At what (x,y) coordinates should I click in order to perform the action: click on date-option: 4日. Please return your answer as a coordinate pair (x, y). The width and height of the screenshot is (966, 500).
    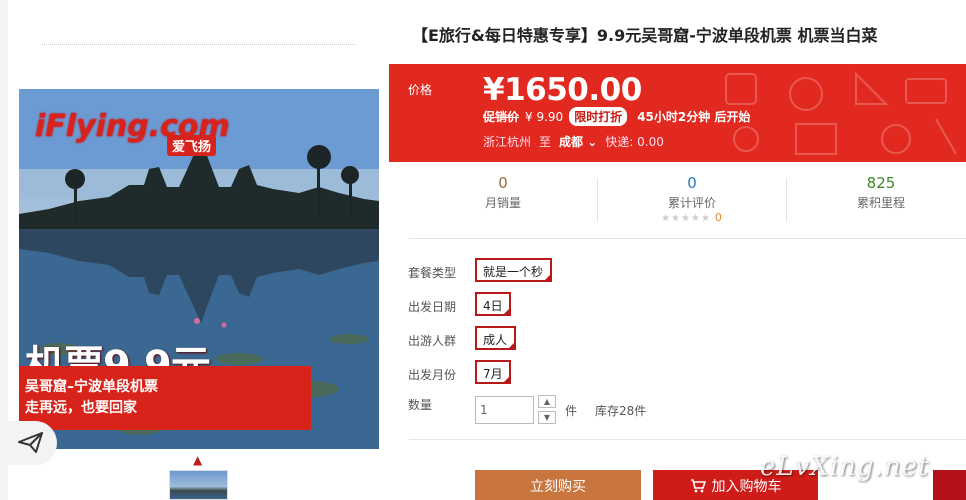
    Looking at the image, I should click on (493, 304).